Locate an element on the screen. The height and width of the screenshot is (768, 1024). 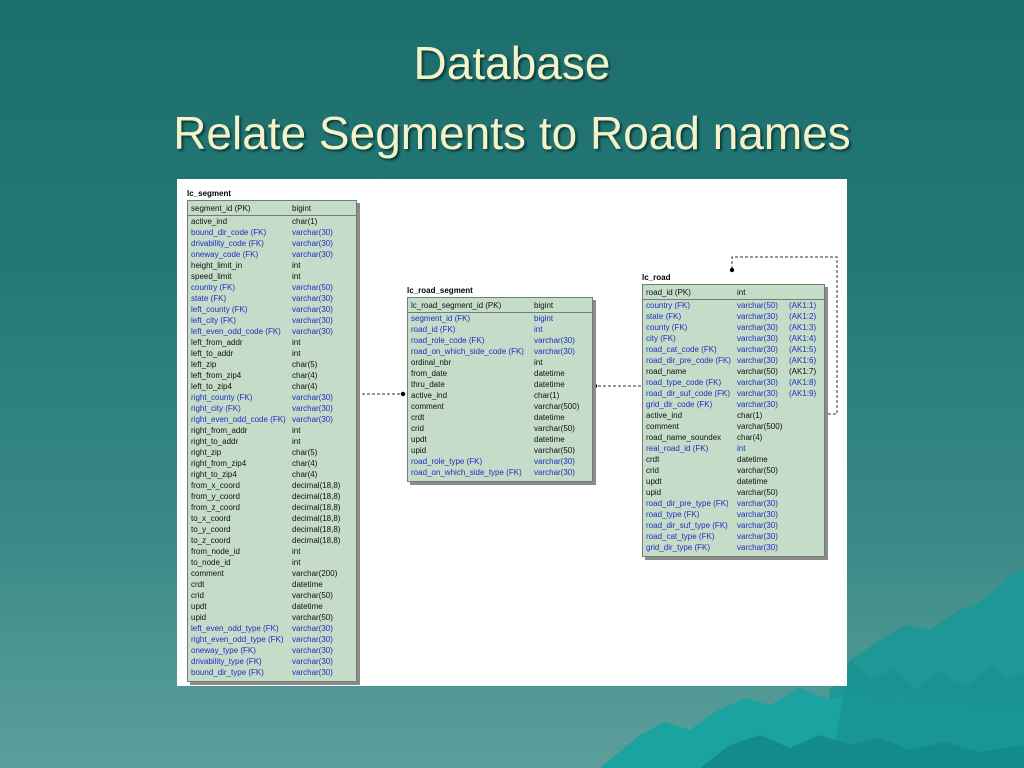
column-name: oneway_type (FK) is located at coordinates (223, 650).